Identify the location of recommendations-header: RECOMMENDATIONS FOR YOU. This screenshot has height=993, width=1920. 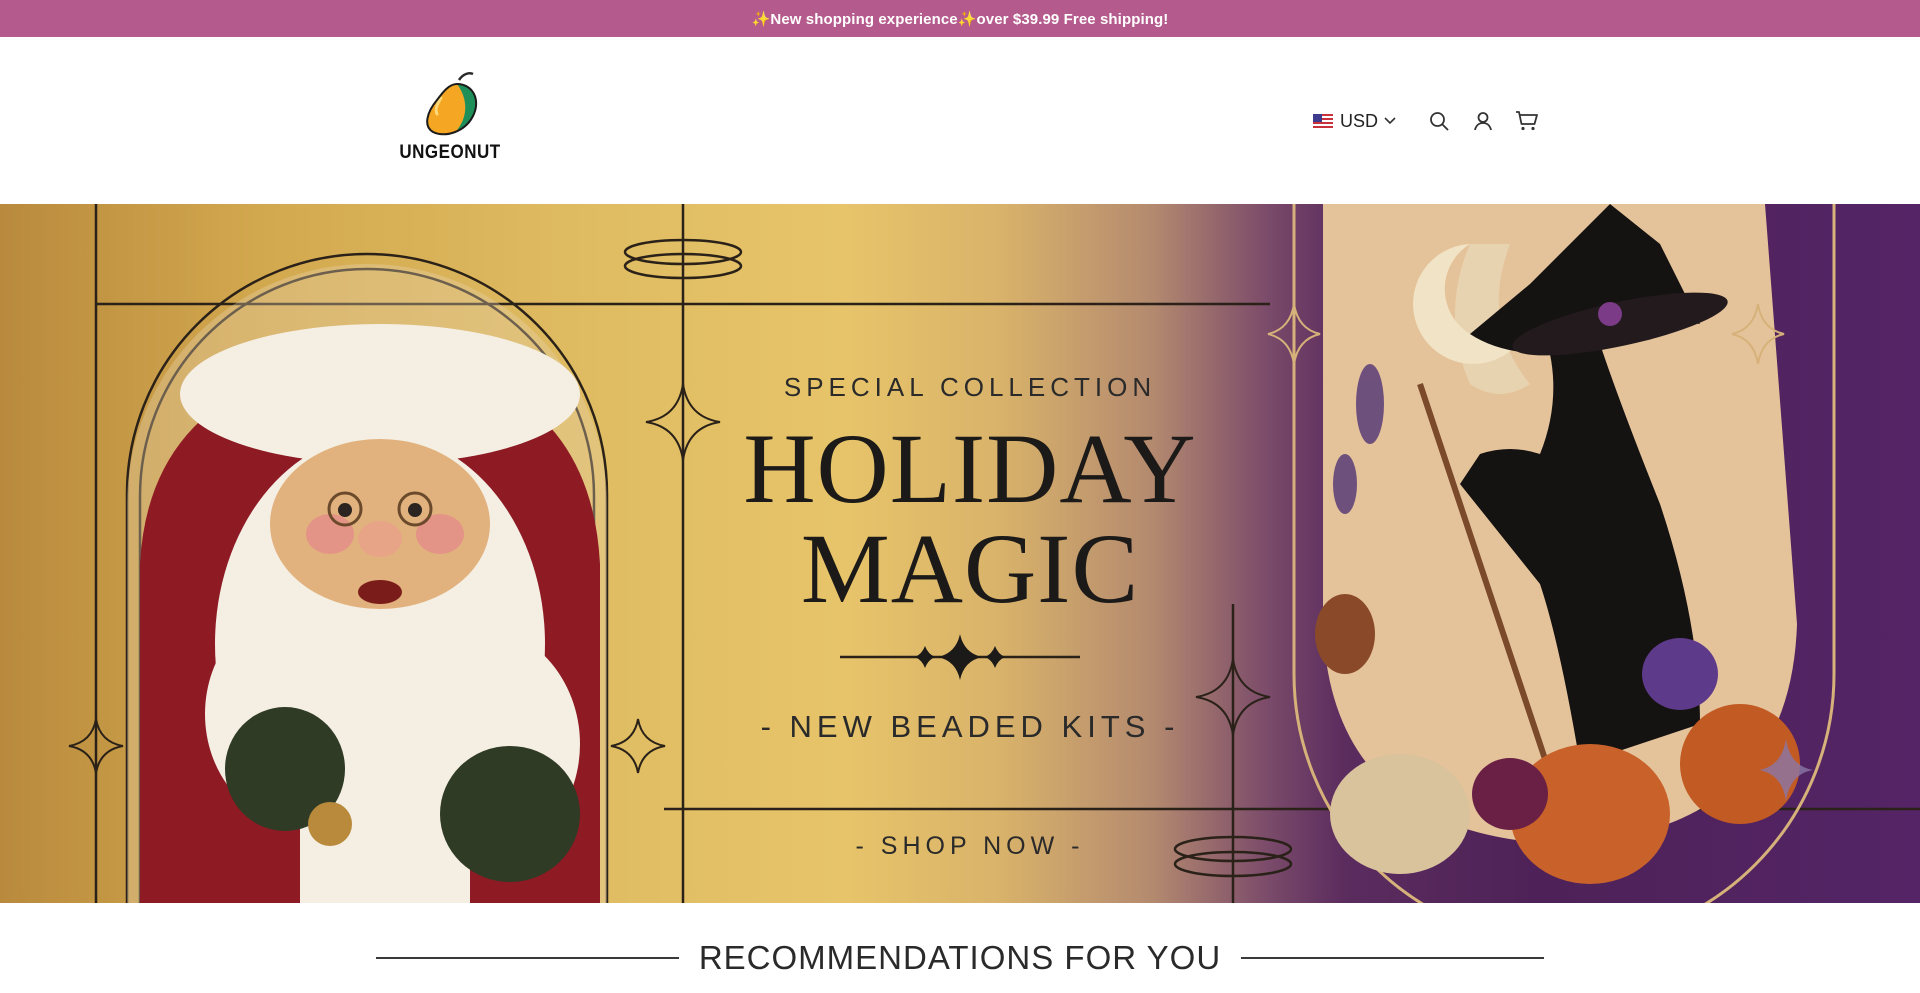
(960, 958).